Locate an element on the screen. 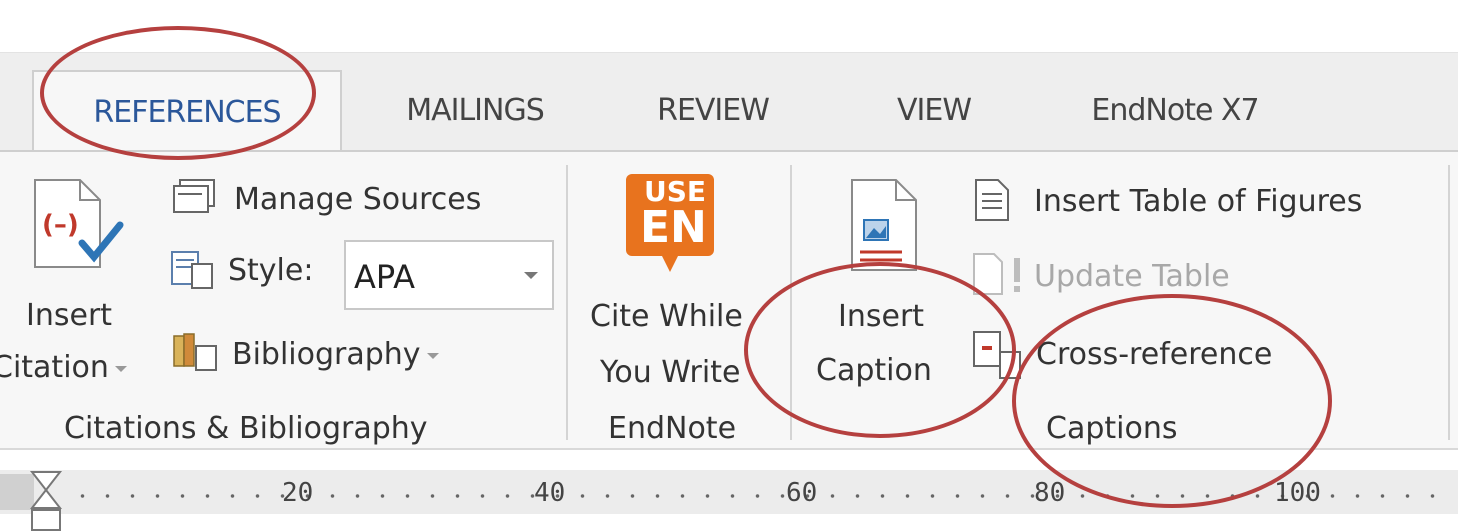 The height and width of the screenshot is (532, 1458). update-table-label: Update Table is located at coordinates (1132, 276).